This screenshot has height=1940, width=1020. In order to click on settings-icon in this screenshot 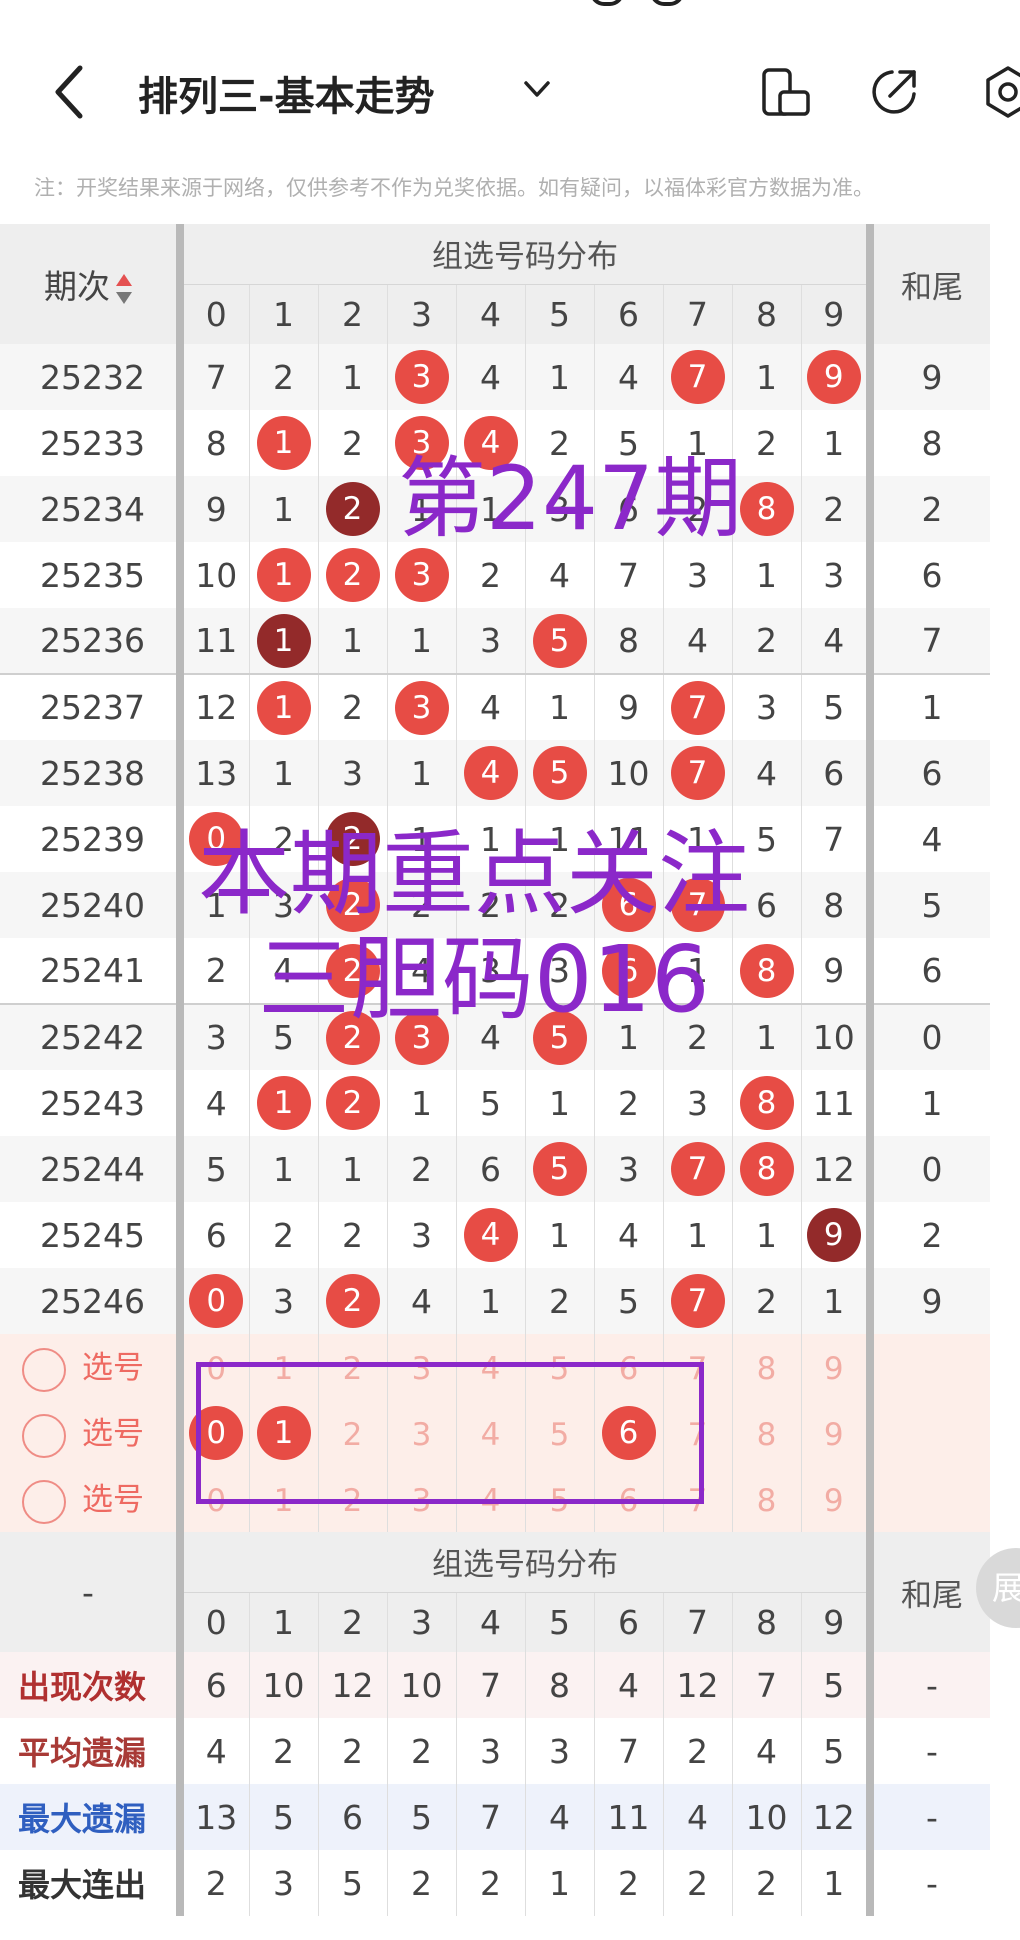, I will do `click(1000, 92)`.